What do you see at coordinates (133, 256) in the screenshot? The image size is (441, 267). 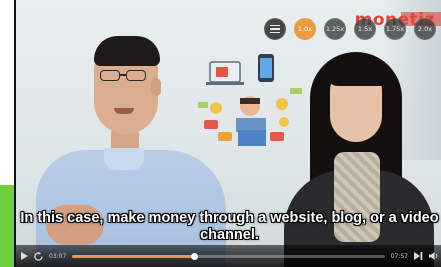 I see `progress-fill` at bounding box center [133, 256].